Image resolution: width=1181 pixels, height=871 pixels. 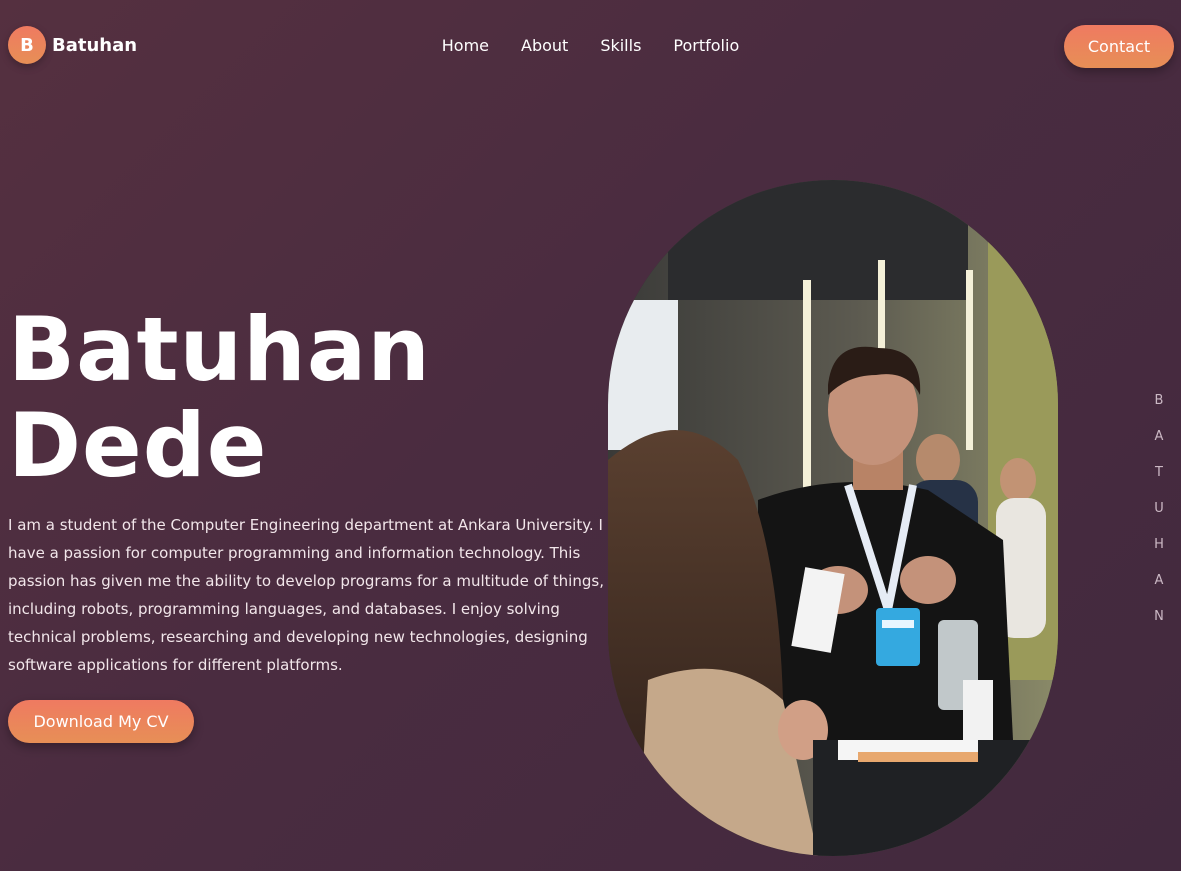 I want to click on logo-badge: B, so click(x=27, y=45).